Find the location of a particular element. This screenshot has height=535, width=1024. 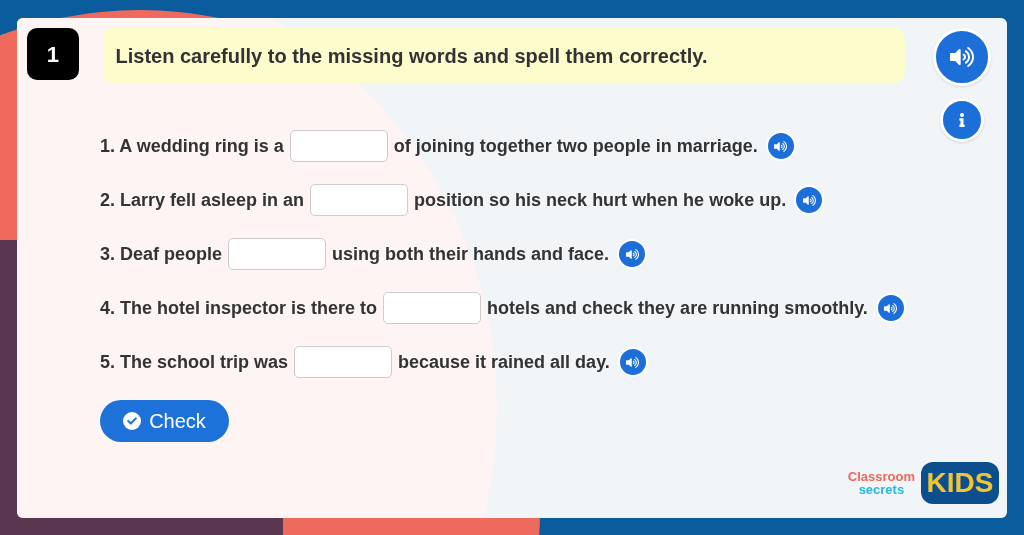

sentence-text: 4. The hotel inspector is there to is located at coordinates (239, 308).